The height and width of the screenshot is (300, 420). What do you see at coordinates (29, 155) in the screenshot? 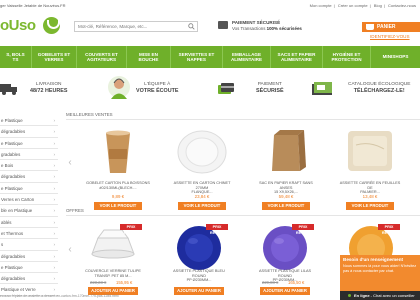
I see `sidebar-item: gradables ›` at bounding box center [29, 155].